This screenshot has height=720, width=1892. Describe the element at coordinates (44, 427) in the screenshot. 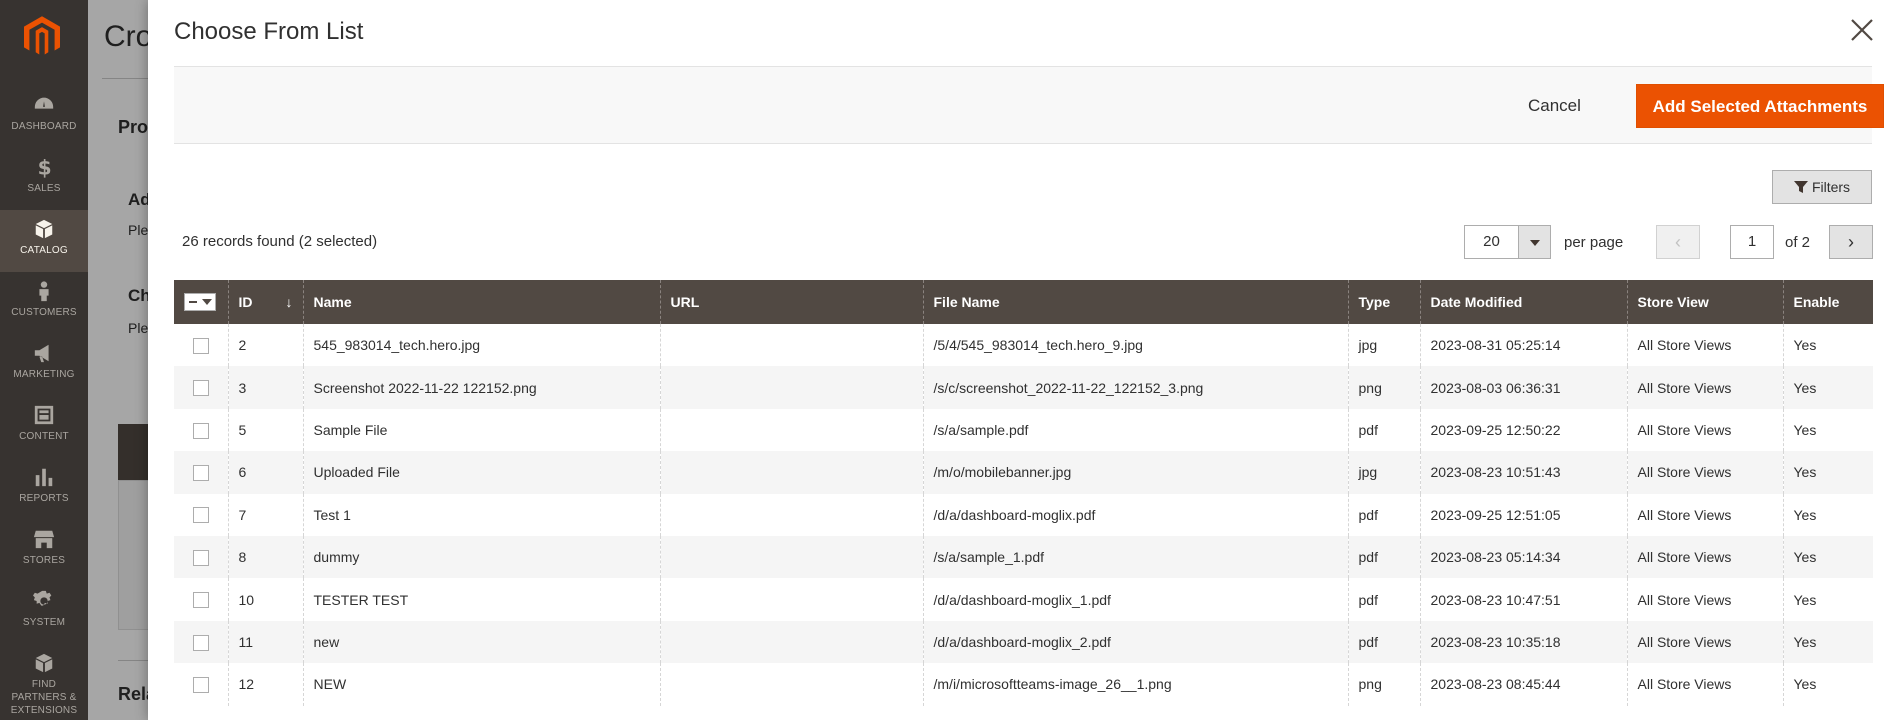

I see `sidebar-item-content: CONTENT` at that location.